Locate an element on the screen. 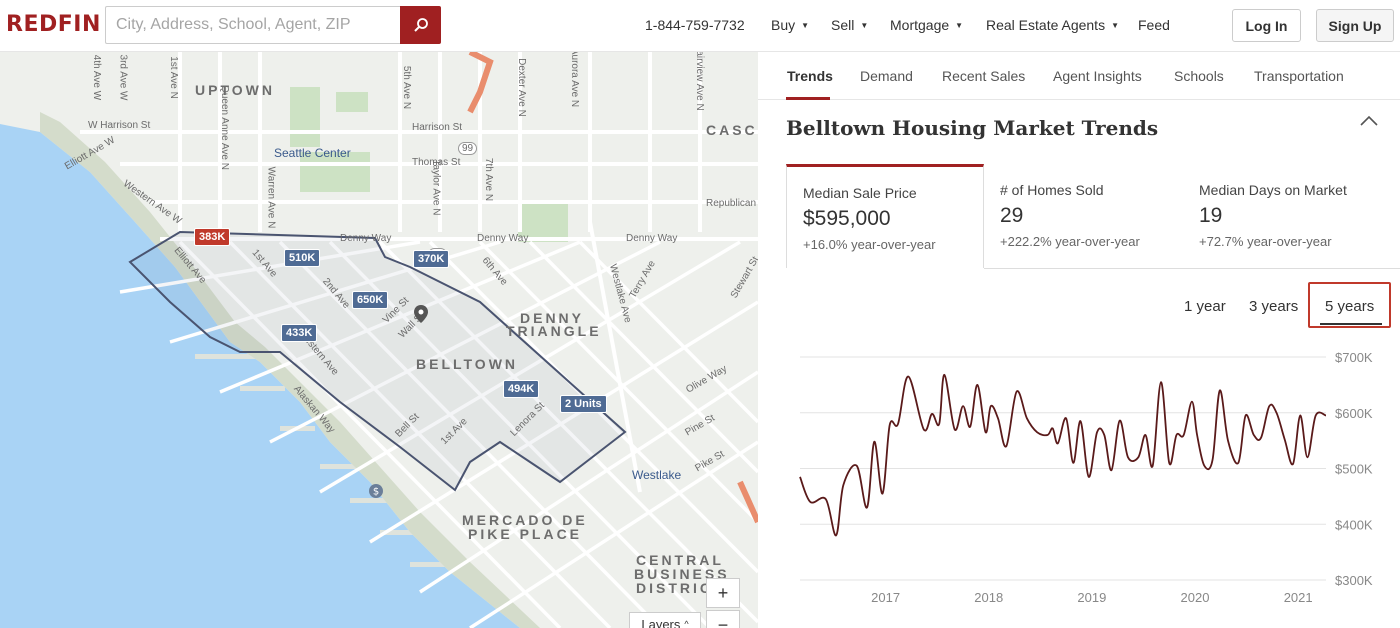 This screenshot has width=1400, height=628. map-street-label: 1st Ave N is located at coordinates (173, 77).